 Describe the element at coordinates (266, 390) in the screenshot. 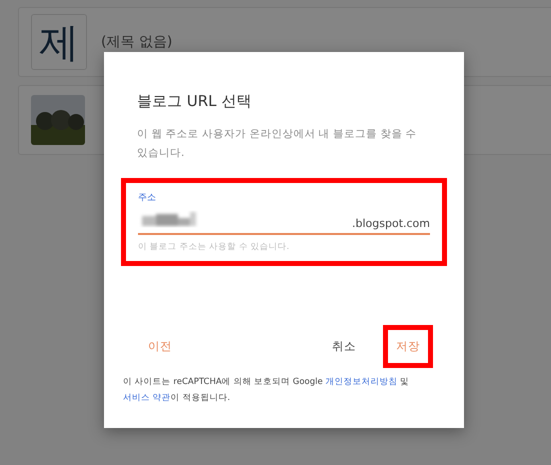

I see `recaptcha-notice: 이 사이트는 reCAPTCHA에 의해 보호되며 Google 개인정보처리방침 및 서비스 약관이 적용됩니다.` at that location.